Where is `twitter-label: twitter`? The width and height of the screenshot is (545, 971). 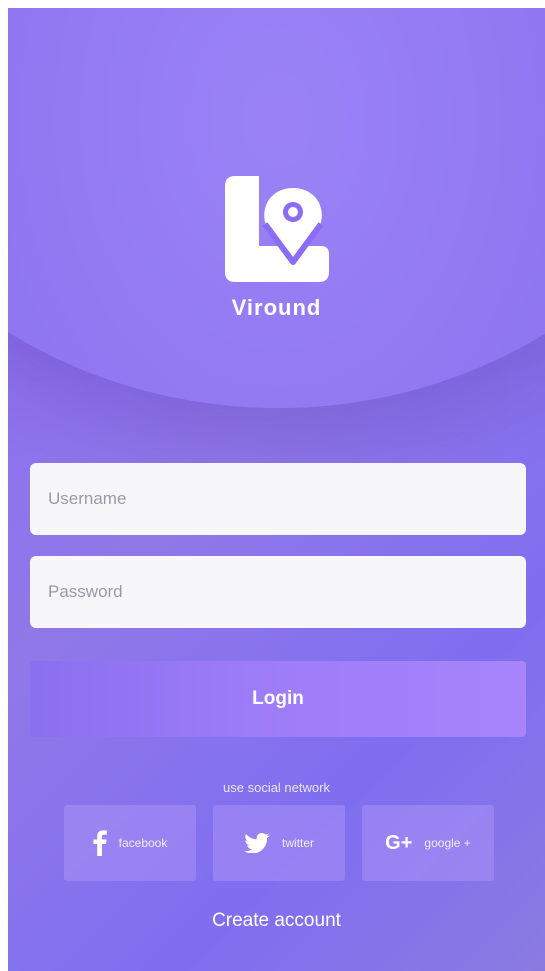 twitter-label: twitter is located at coordinates (297, 843).